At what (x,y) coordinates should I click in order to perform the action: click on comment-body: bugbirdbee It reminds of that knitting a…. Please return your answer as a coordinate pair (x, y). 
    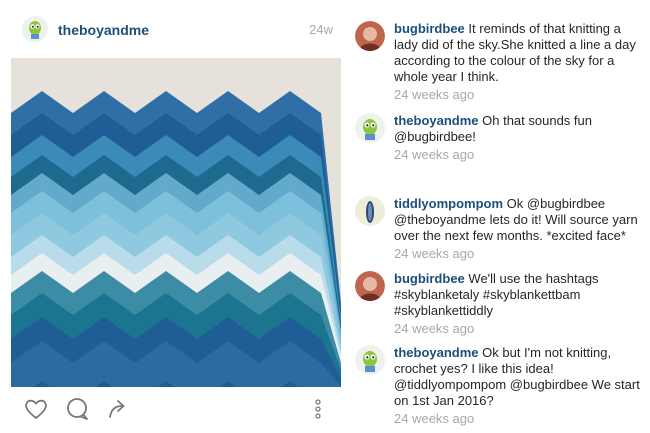
    Looking at the image, I should click on (519, 62).